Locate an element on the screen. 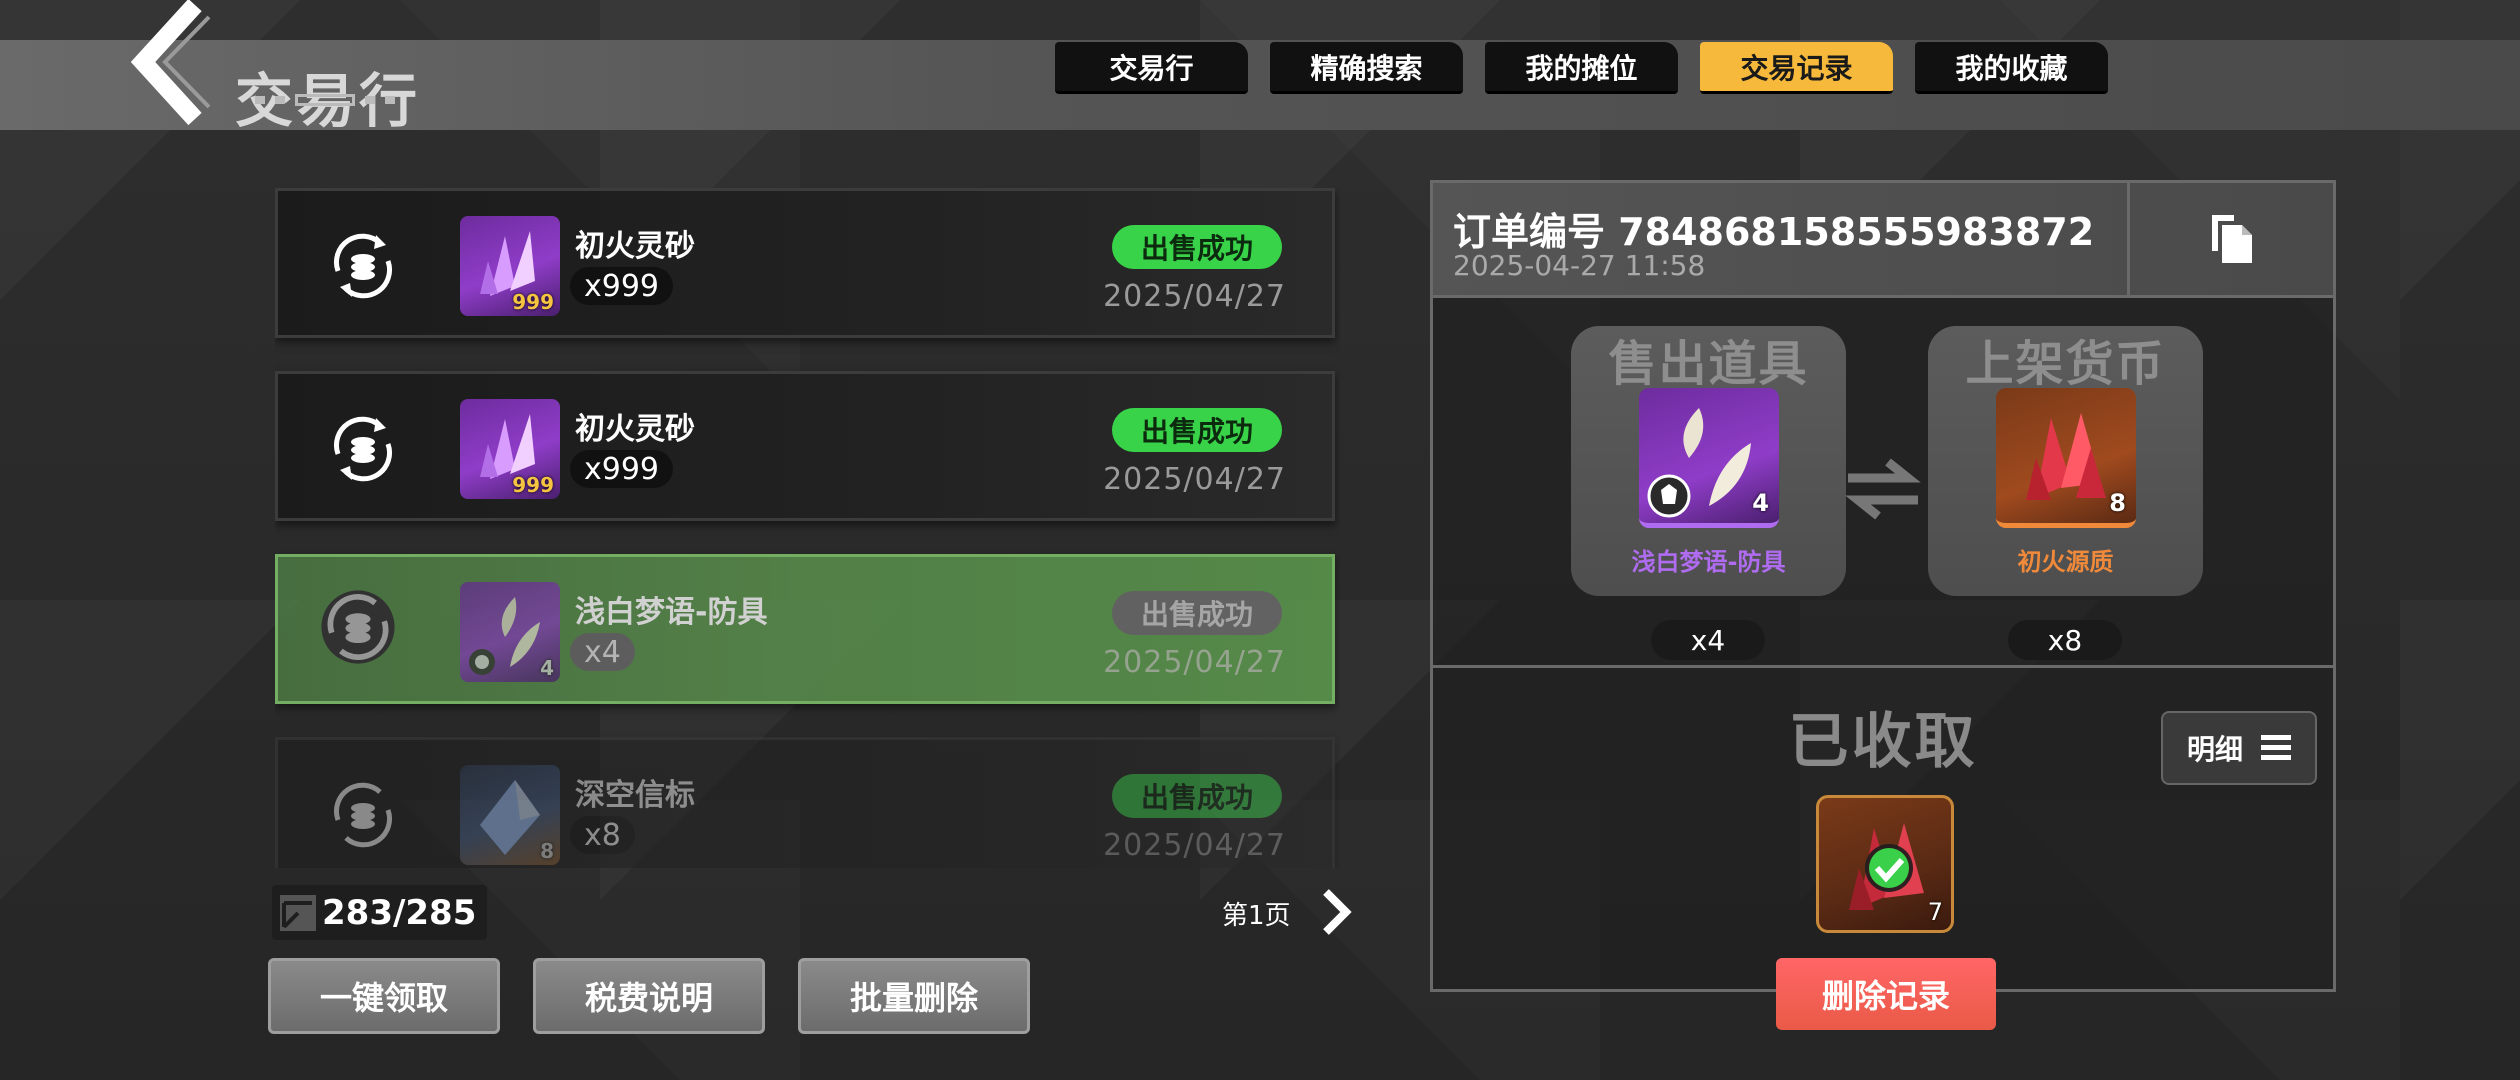 The image size is (2520, 1080). item-count: x4 is located at coordinates (602, 652).